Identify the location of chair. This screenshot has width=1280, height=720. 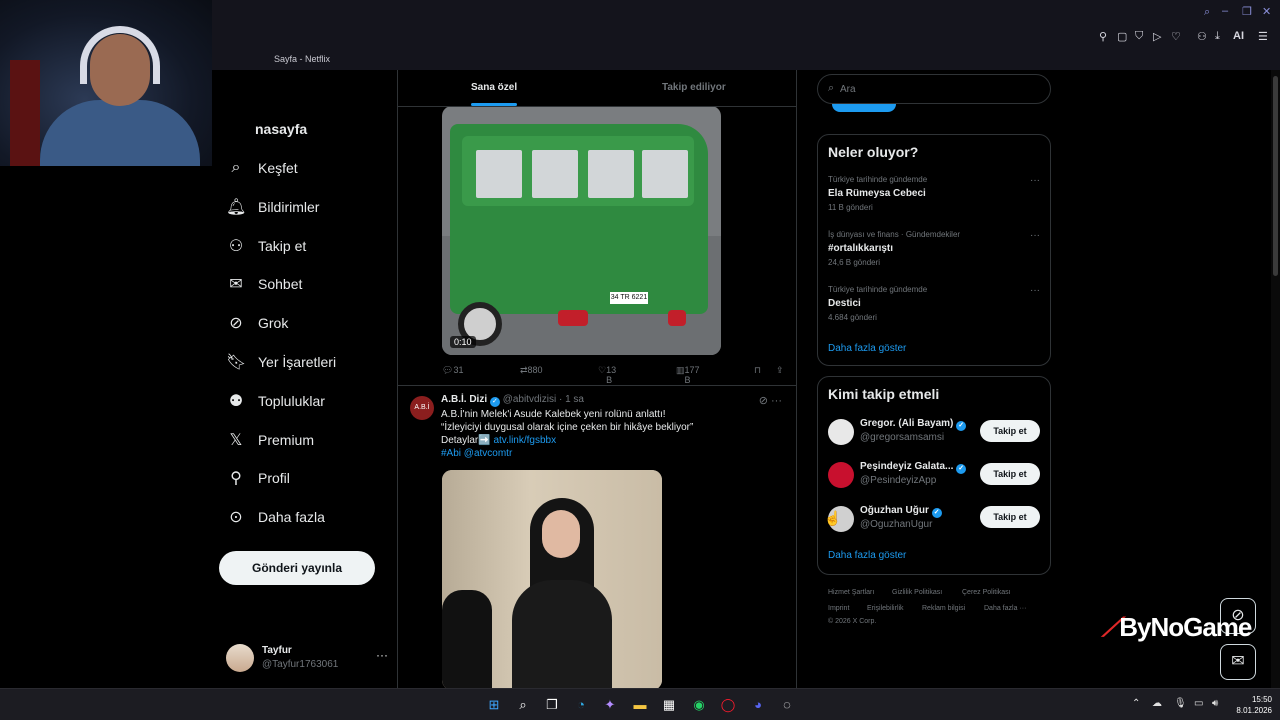
(25, 113).